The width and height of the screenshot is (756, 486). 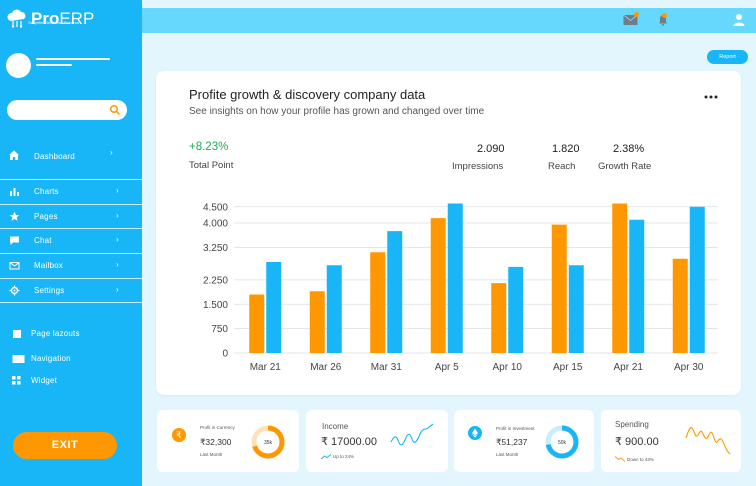 What do you see at coordinates (18, 359) in the screenshot?
I see `navigation-icon` at bounding box center [18, 359].